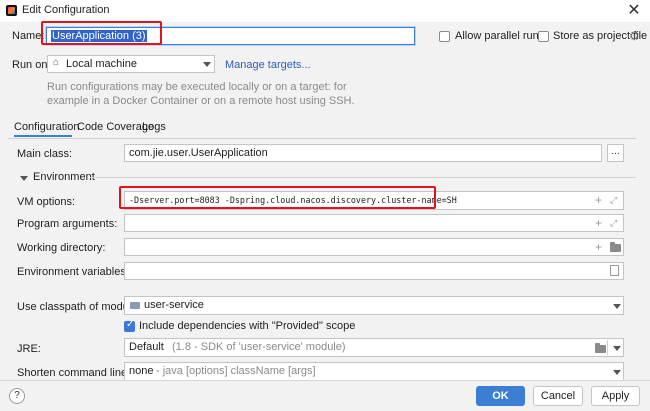 This screenshot has height=411, width=650. Describe the element at coordinates (543, 36) in the screenshot. I see `store-as-file-checkbox` at that location.